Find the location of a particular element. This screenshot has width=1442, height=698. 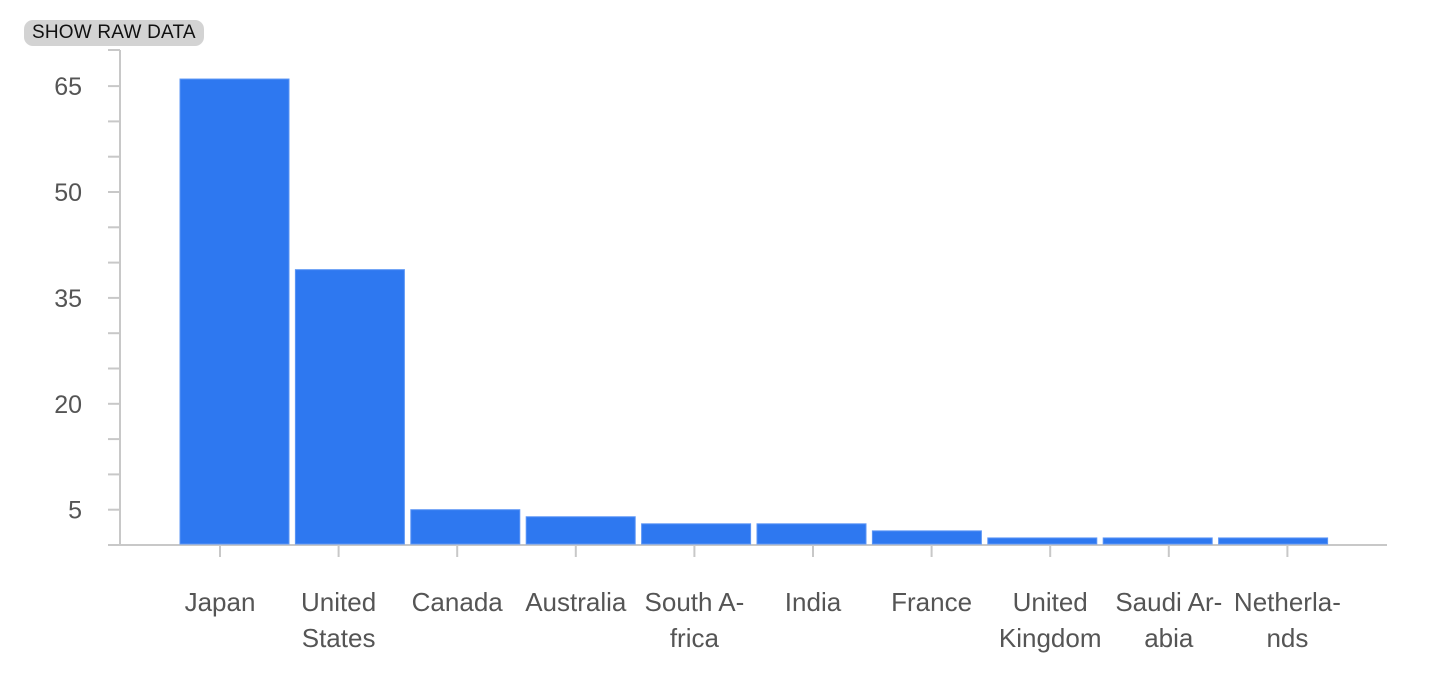

x-tick-label: South A- is located at coordinates (695, 602).